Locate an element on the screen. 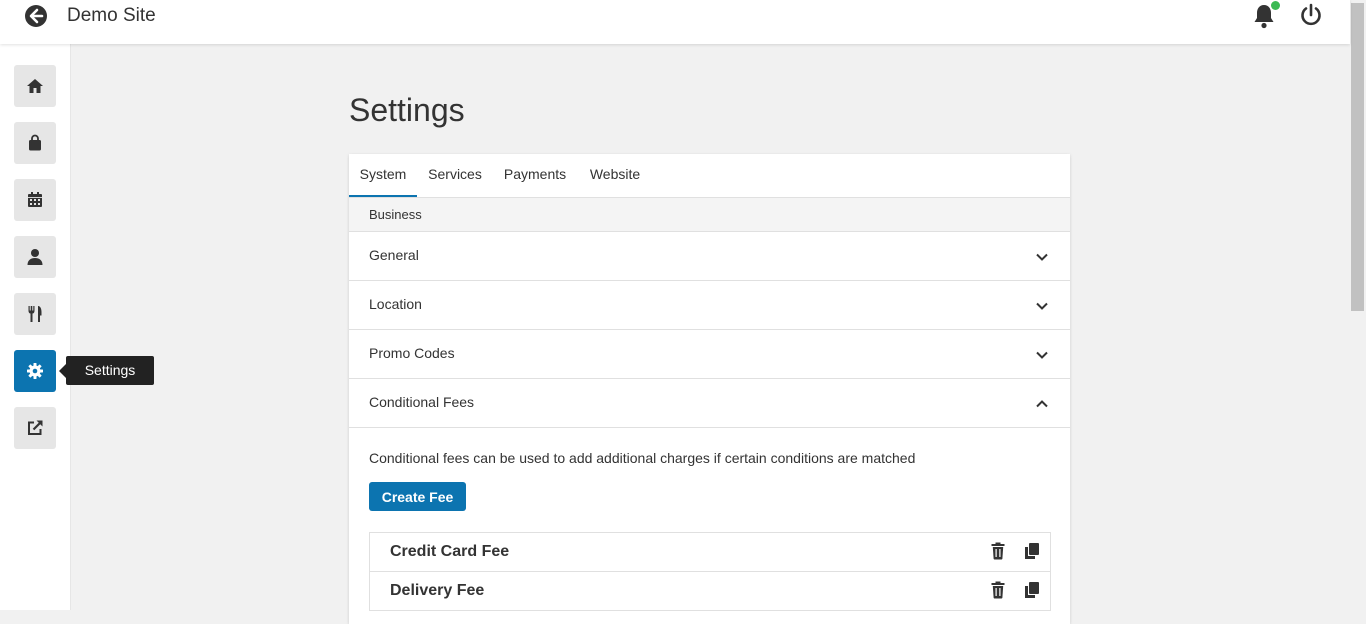 The height and width of the screenshot is (624, 1366). sidebar is located at coordinates (35, 327).